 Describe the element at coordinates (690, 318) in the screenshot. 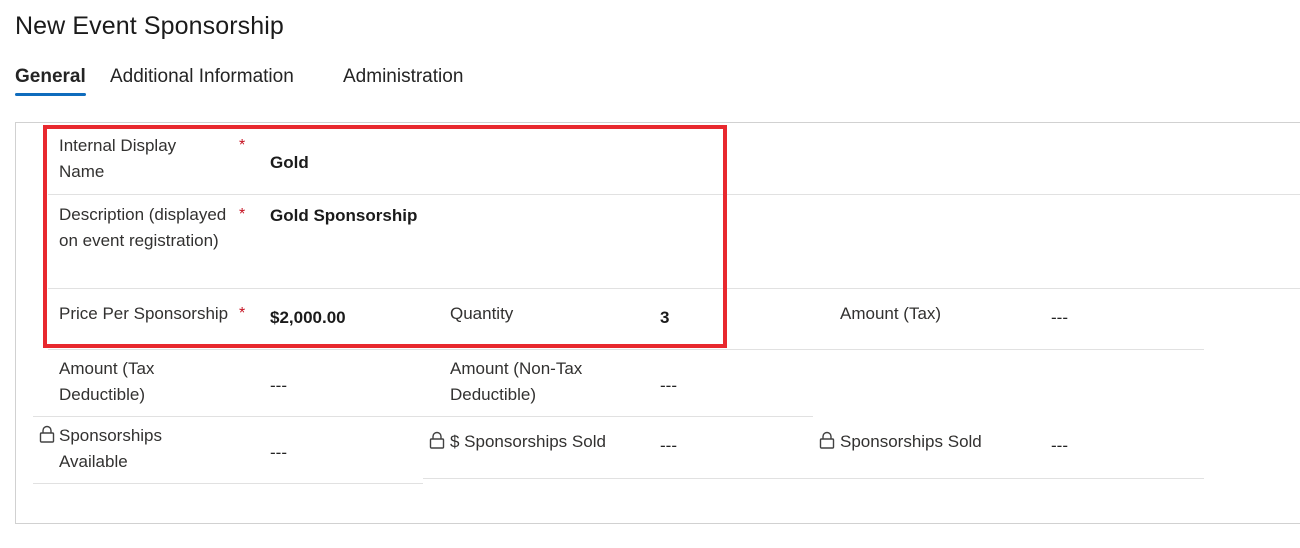

I see `quantity-input: 3` at that location.